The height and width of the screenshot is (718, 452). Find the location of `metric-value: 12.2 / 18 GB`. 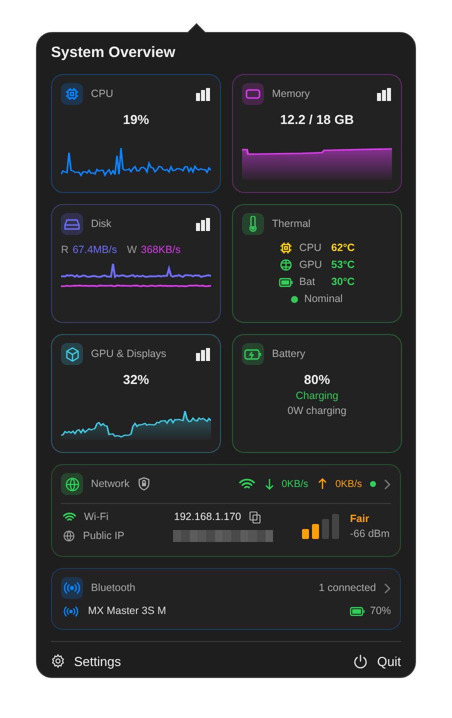

metric-value: 12.2 / 18 GB is located at coordinates (317, 119).